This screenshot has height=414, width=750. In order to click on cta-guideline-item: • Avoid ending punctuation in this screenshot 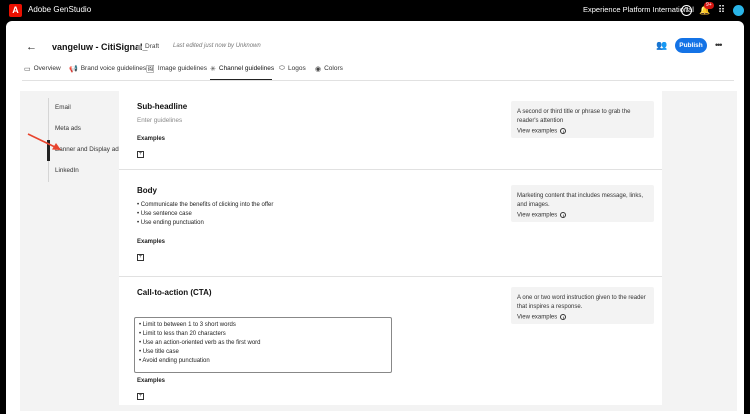, I will do `click(174, 361)`.